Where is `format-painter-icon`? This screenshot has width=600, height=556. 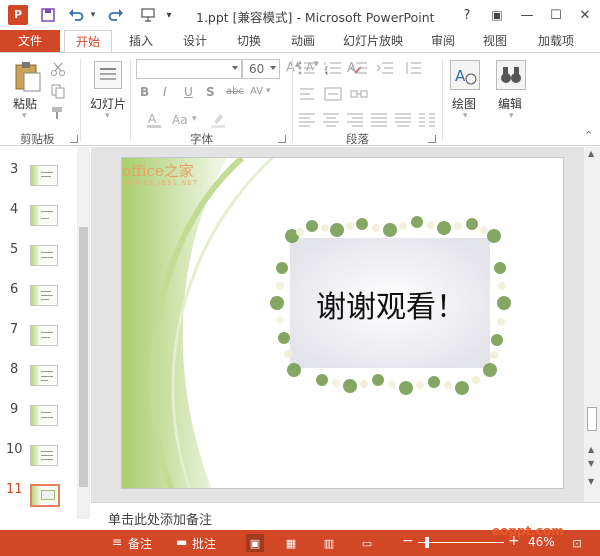 format-painter-icon is located at coordinates (58, 114).